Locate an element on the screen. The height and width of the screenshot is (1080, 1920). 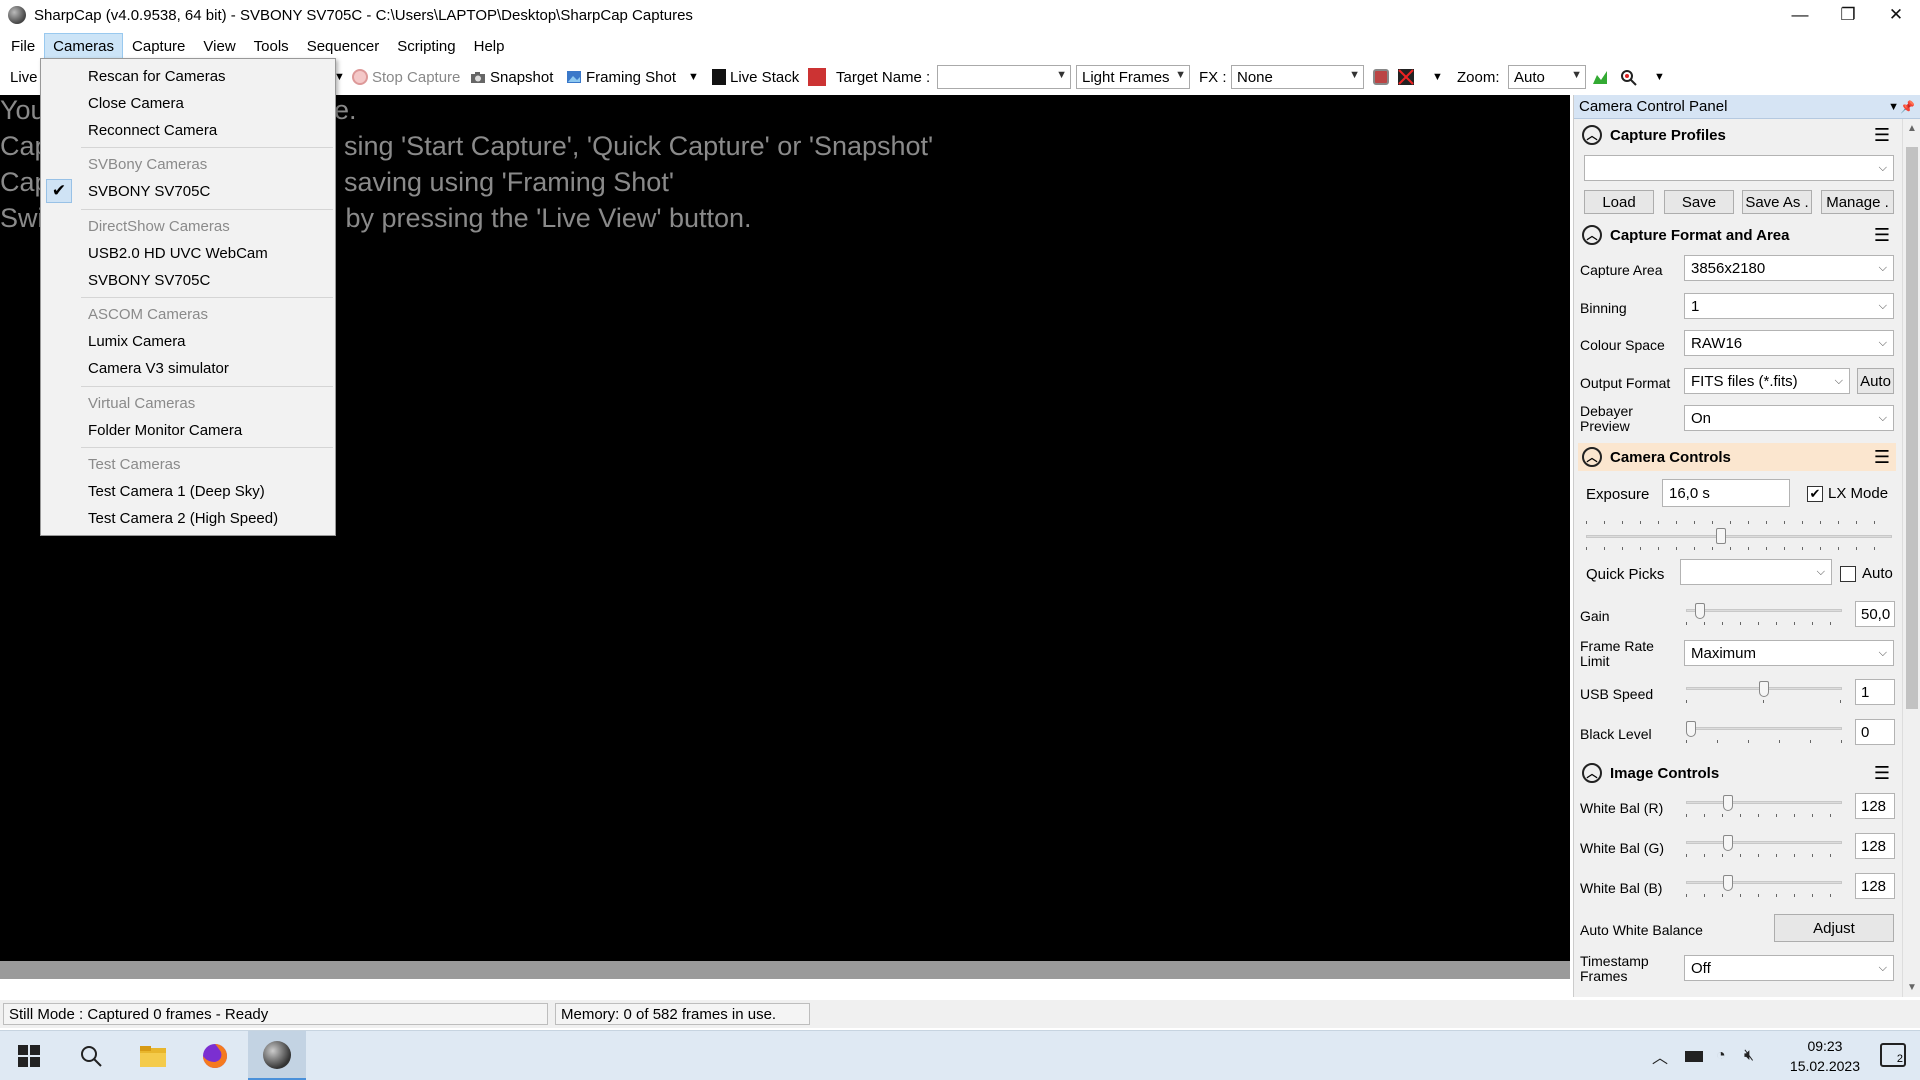
white-bal-r-value-box: 128 is located at coordinates (1875, 806).